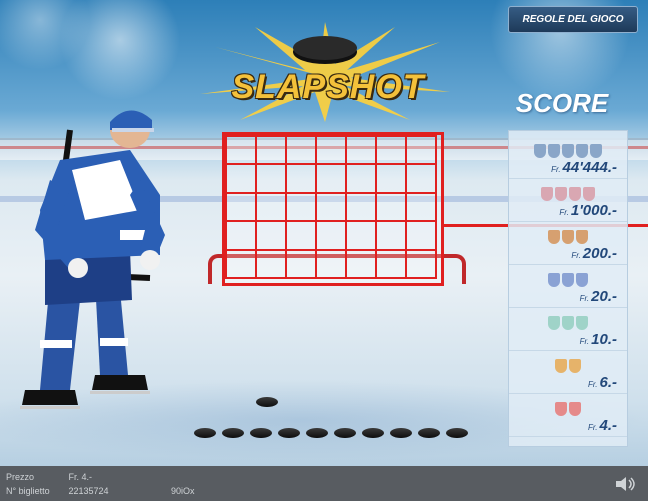 Image resolution: width=648 pixels, height=501 pixels. I want to click on score-row: Fr. 6.-, so click(568, 374).